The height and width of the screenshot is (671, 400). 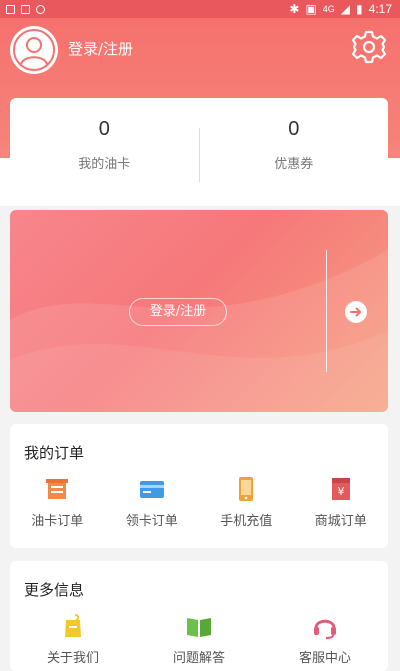 What do you see at coordinates (199, 639) in the screenshot?
I see `faq-item: 问题解答` at bounding box center [199, 639].